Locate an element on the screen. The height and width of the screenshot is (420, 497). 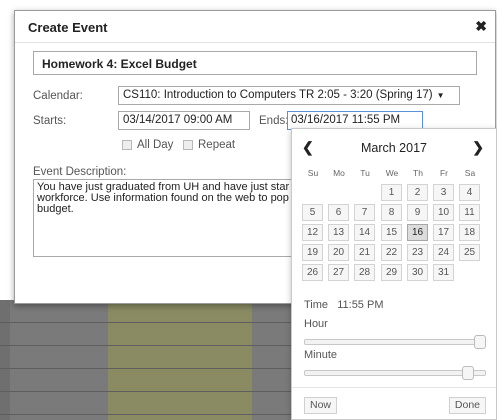
day-cell: 29 is located at coordinates (391, 272).